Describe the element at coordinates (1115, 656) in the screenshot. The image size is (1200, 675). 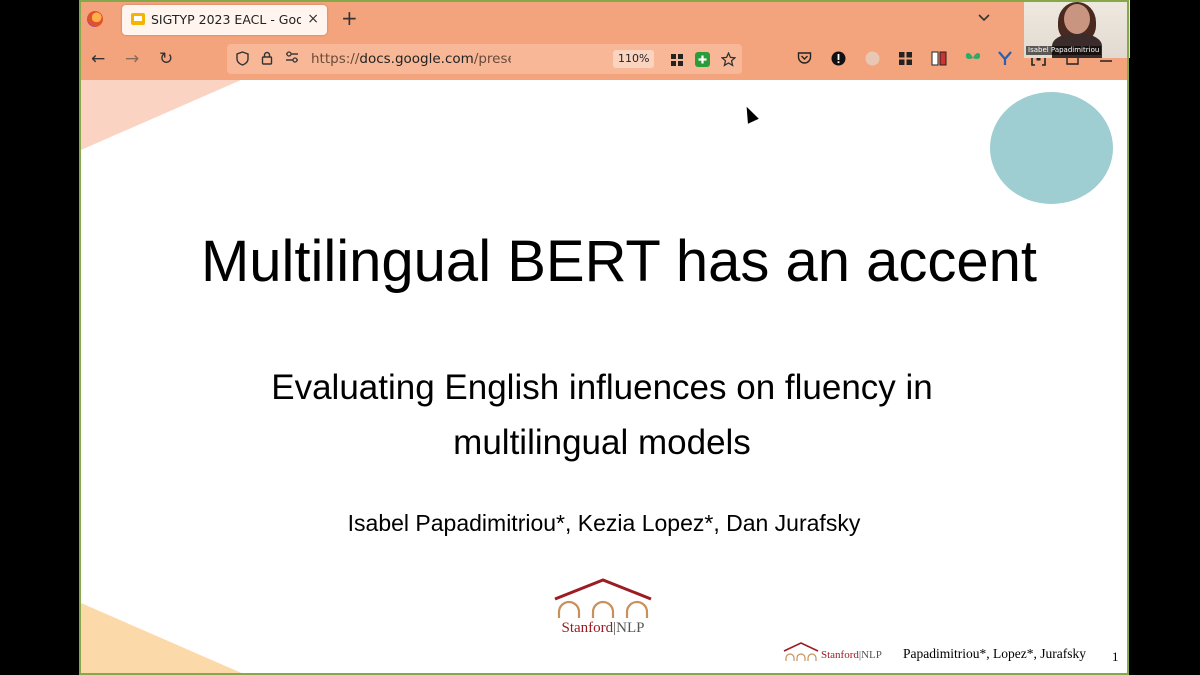
I see `slide-page-number: 1` at that location.